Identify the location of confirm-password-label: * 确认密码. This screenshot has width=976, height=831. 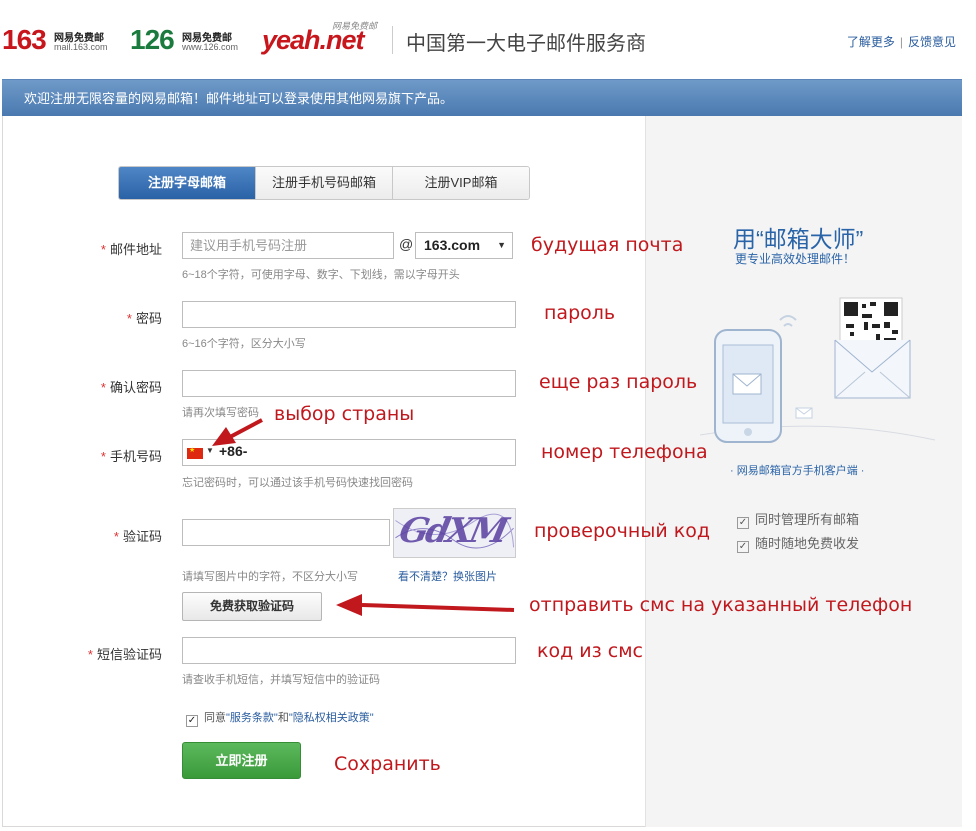
(131, 387).